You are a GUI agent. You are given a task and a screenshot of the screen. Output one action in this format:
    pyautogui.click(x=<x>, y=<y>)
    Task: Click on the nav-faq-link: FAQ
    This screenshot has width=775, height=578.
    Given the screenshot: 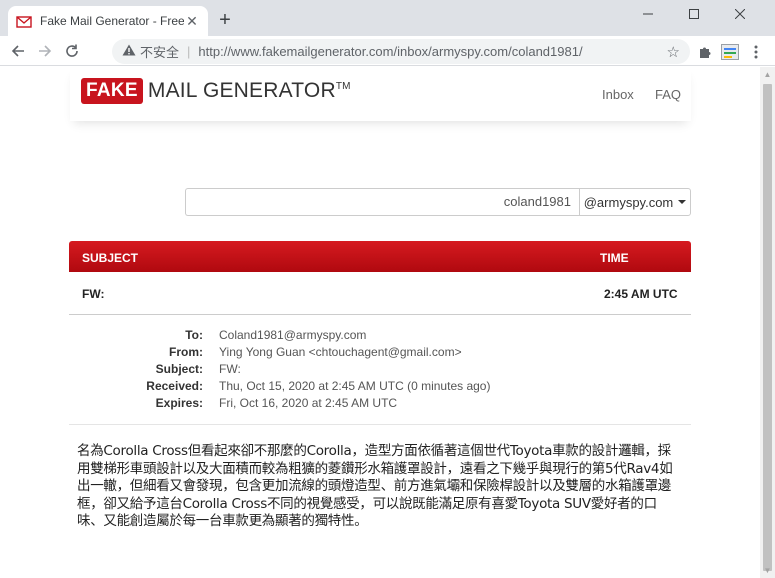 What is the action you would take?
    pyautogui.click(x=668, y=94)
    